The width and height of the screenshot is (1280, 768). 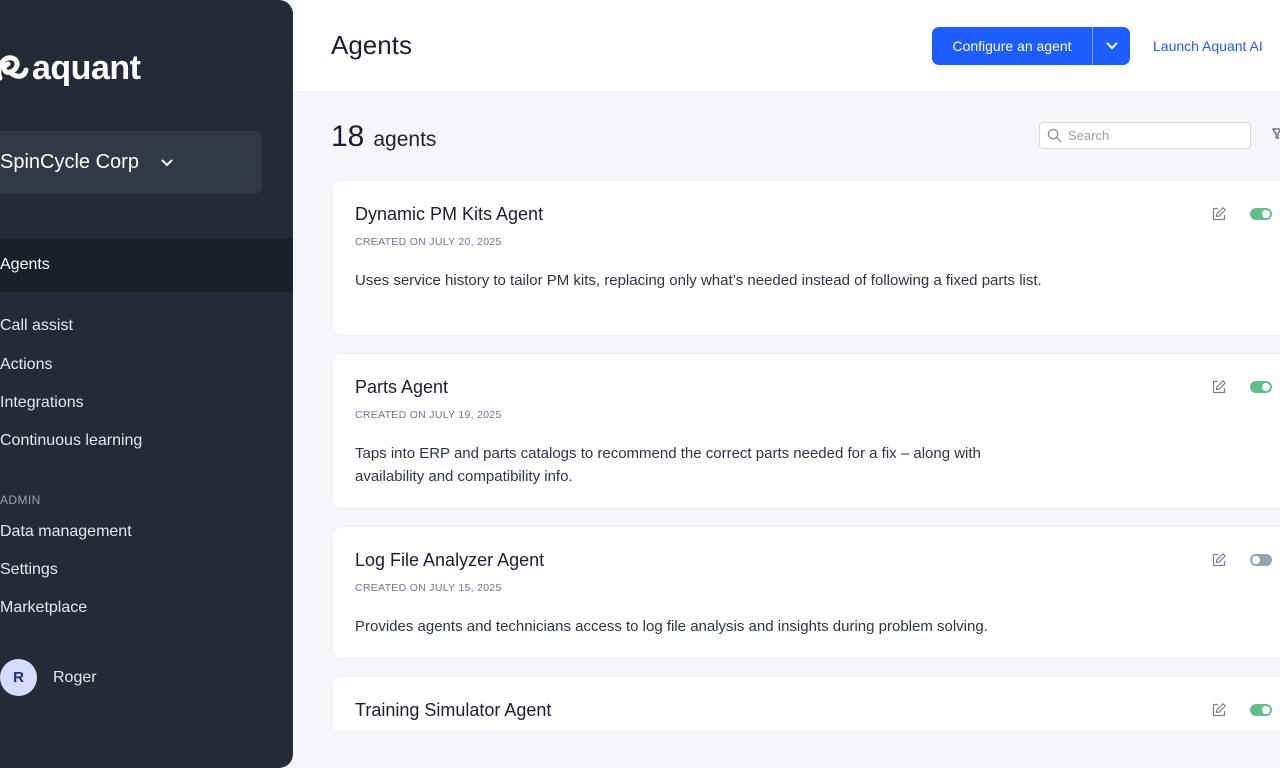 What do you see at coordinates (405, 139) in the screenshot?
I see `agents-count-label: agents` at bounding box center [405, 139].